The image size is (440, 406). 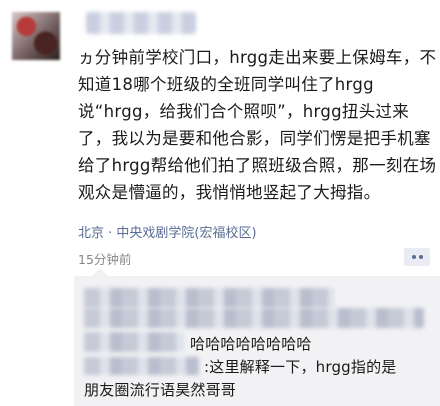 What do you see at coordinates (300, 367) in the screenshot?
I see `comment-text: :这里解释一下，hrgg指的是` at bounding box center [300, 367].